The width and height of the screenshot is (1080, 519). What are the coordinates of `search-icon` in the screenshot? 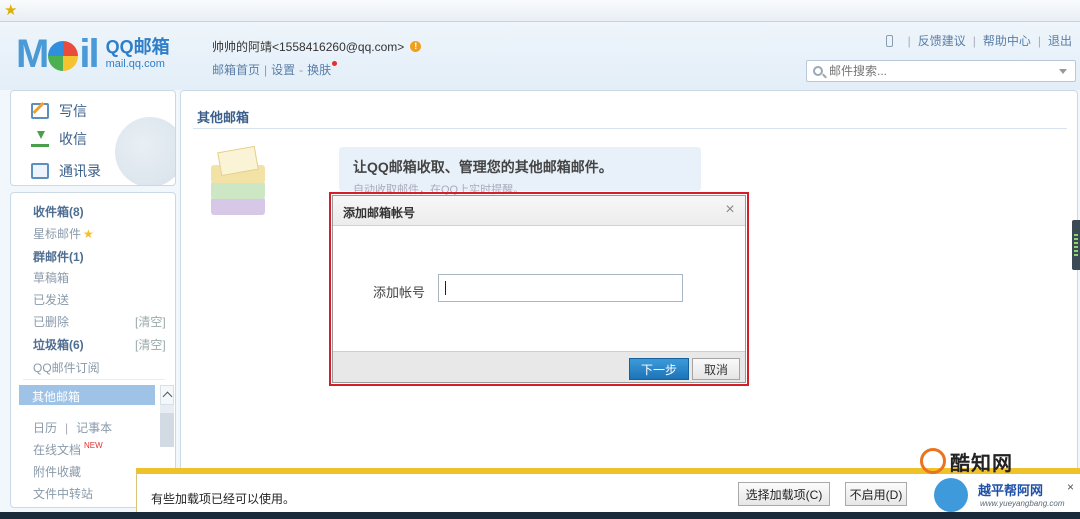 It's located at (818, 71).